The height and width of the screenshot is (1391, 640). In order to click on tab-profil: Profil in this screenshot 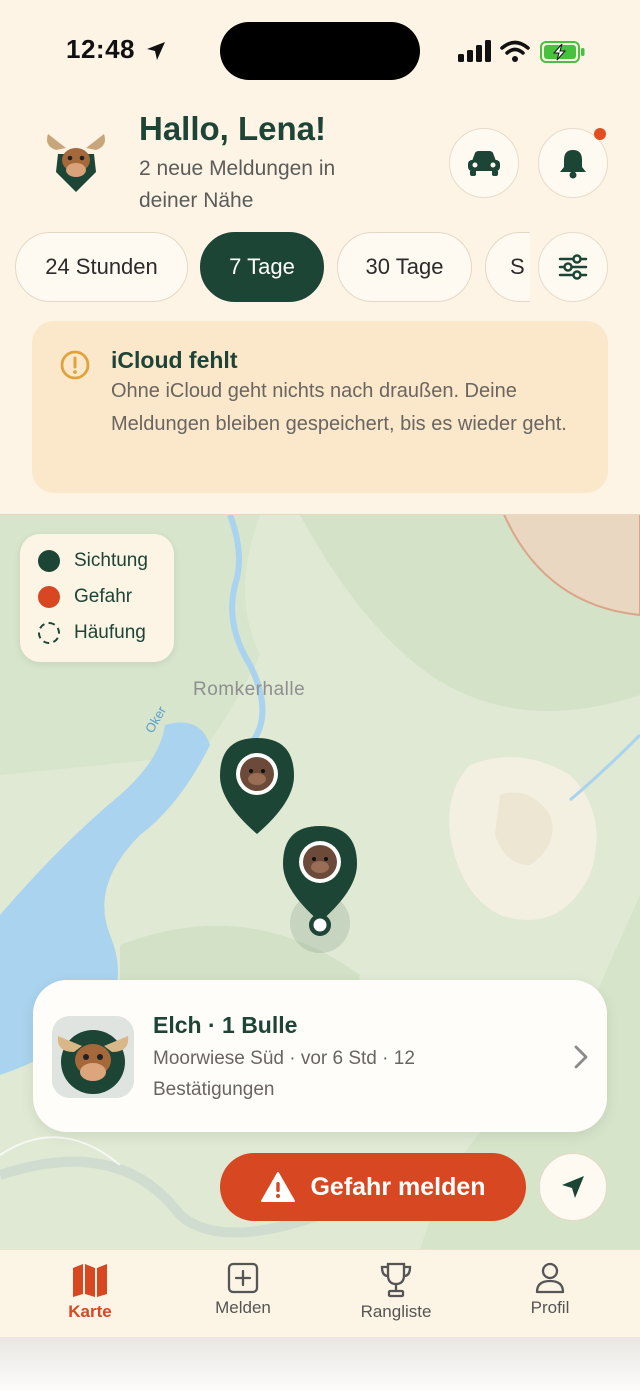, I will do `click(550, 1290)`.